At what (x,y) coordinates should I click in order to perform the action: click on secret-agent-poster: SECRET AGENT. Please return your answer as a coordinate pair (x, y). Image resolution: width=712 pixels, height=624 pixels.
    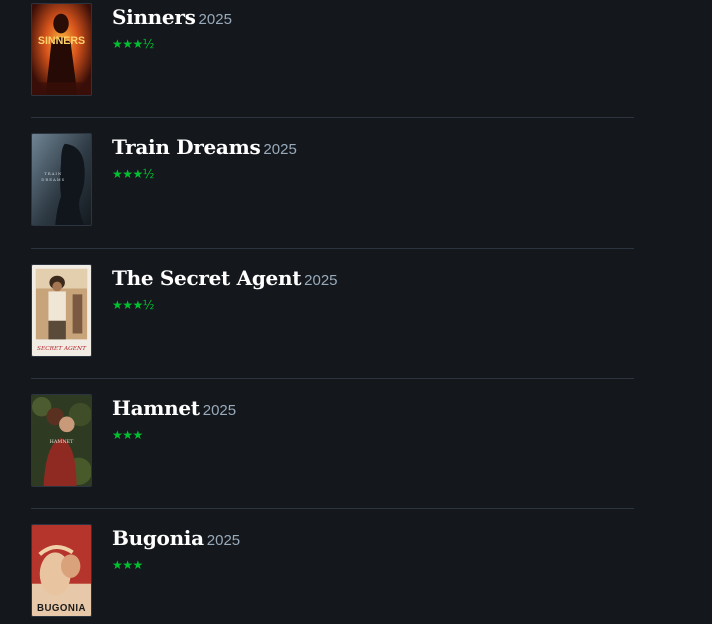
    Looking at the image, I should click on (61, 310).